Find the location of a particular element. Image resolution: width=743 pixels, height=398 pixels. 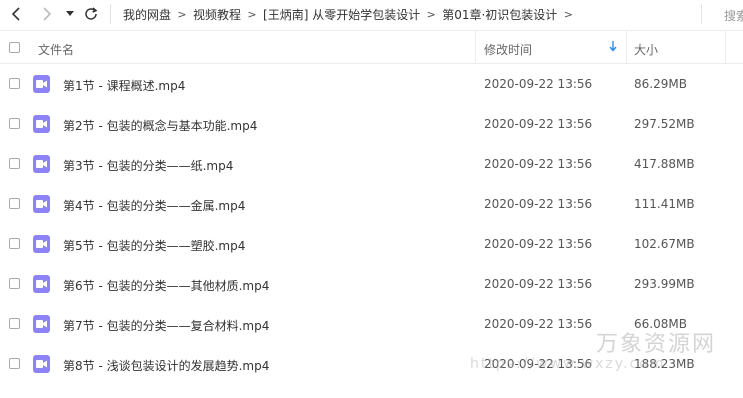

search-input: 搜索 is located at coordinates (733, 15).